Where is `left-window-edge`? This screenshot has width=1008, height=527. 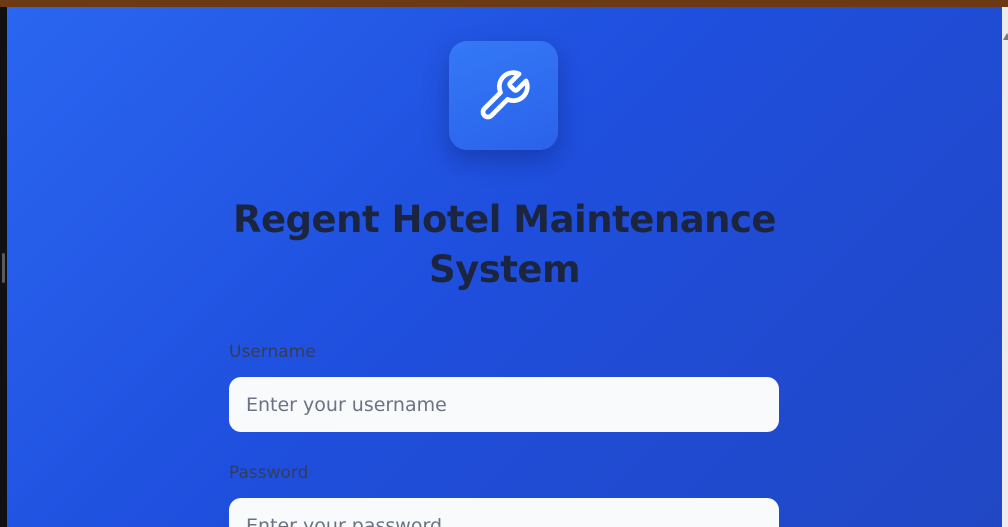 left-window-edge is located at coordinates (3, 267).